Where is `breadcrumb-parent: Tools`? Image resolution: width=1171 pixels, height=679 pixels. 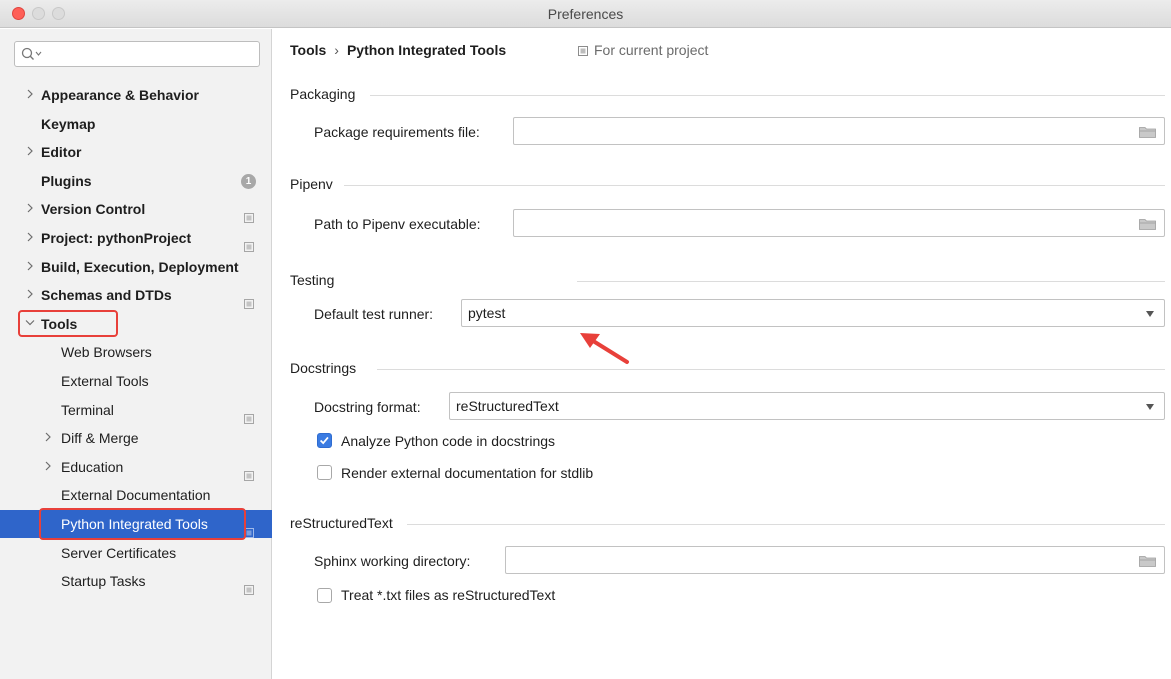 breadcrumb-parent: Tools is located at coordinates (308, 50).